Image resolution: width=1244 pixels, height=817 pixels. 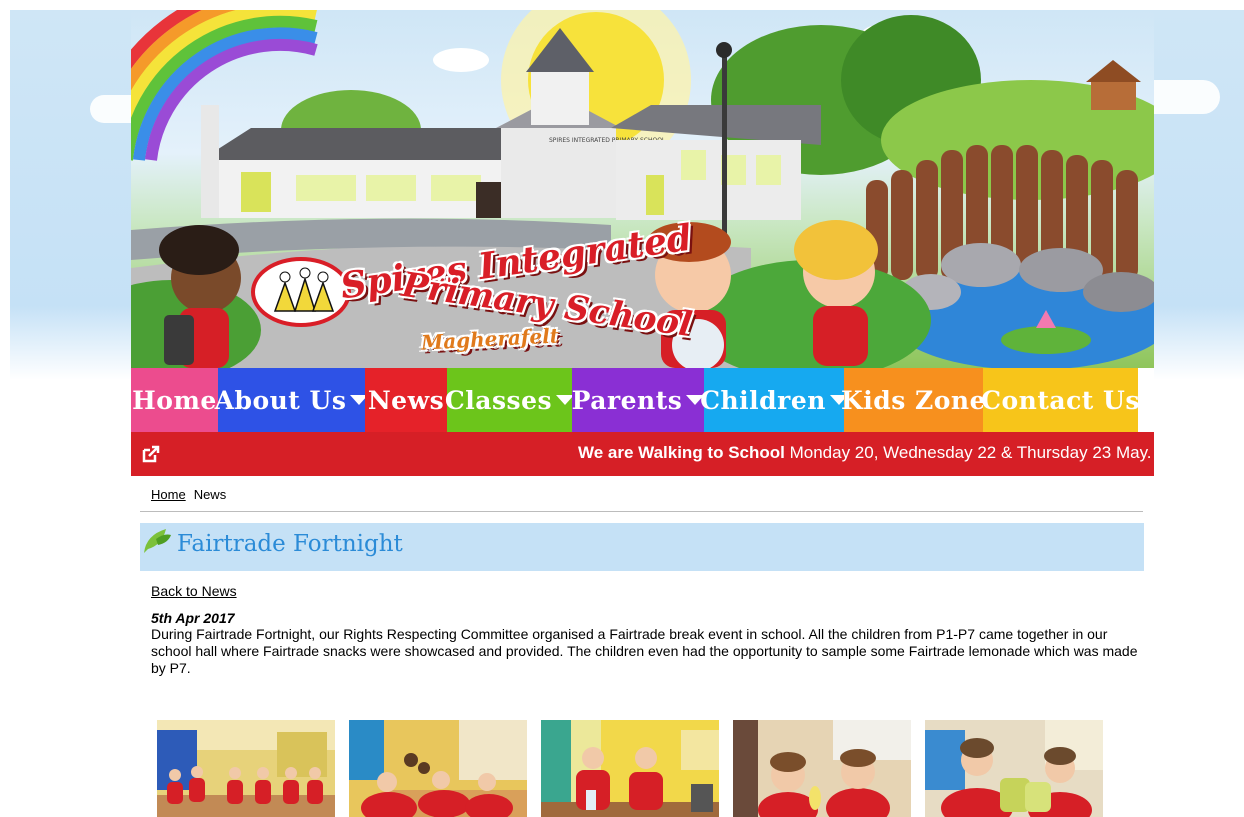 I want to click on back-to-news-link: Back to News, so click(x=194, y=591).